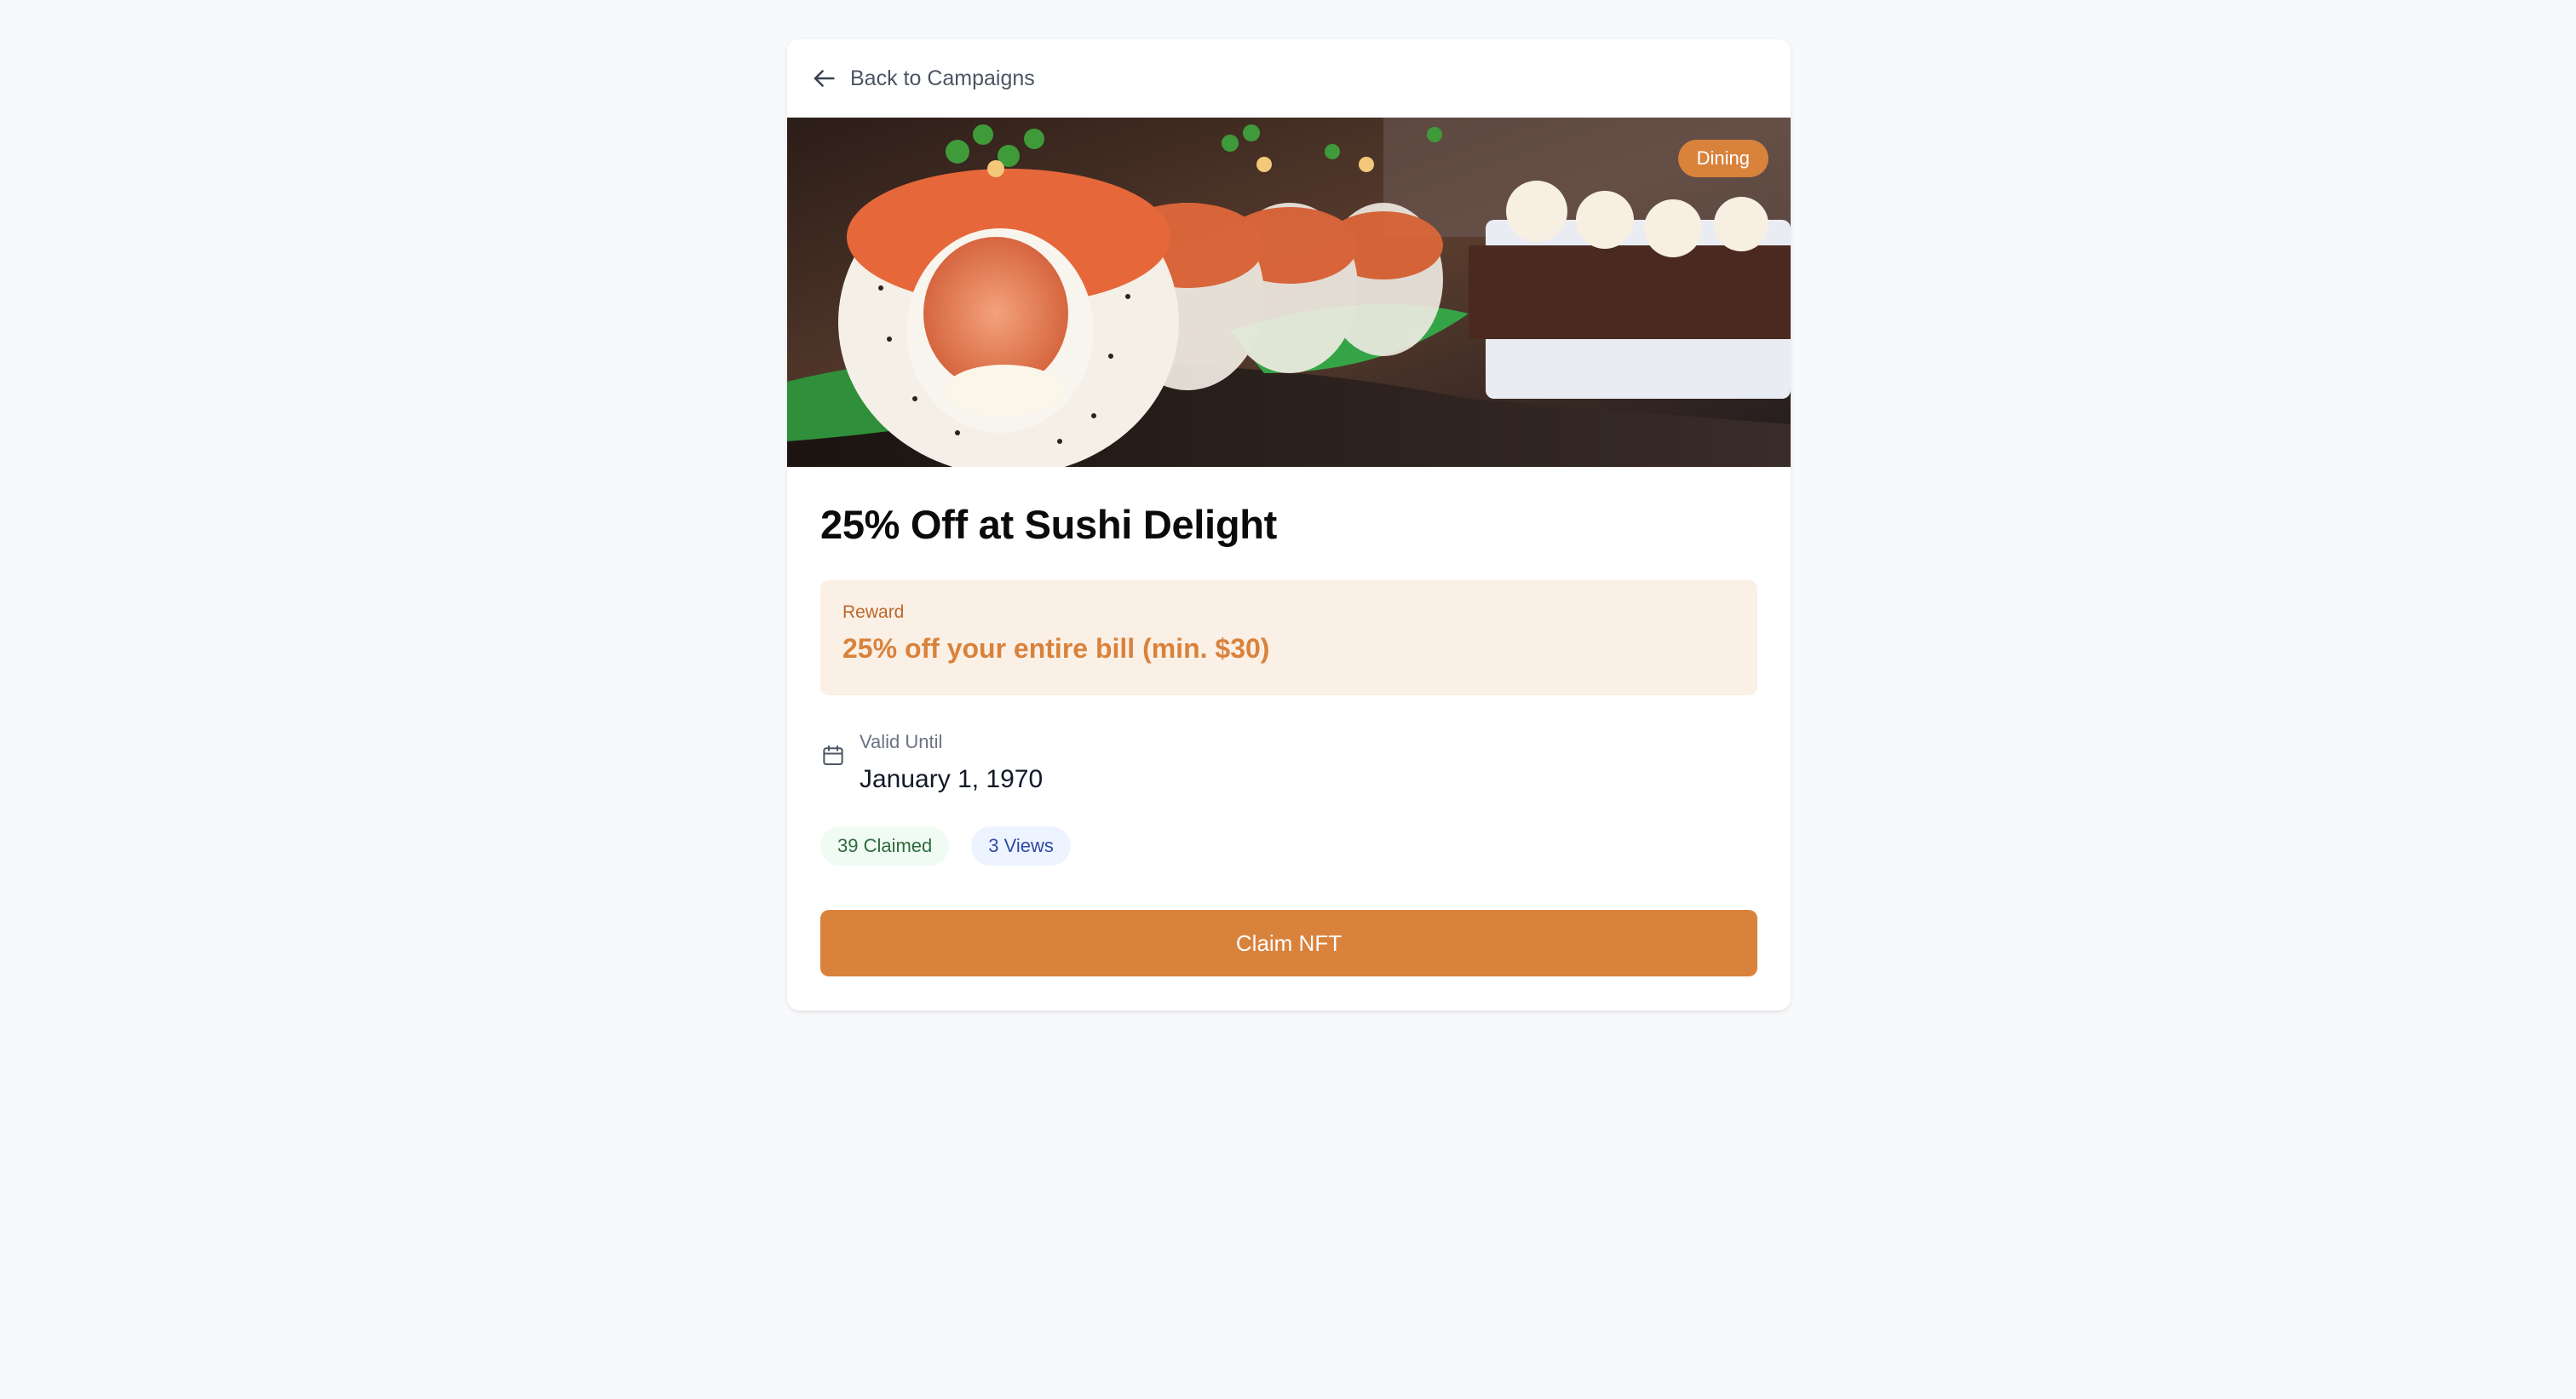 Image resolution: width=2576 pixels, height=1399 pixels. What do you see at coordinates (1288, 846) in the screenshot?
I see `campaign-stats: 39 Claimed 3 Views` at bounding box center [1288, 846].